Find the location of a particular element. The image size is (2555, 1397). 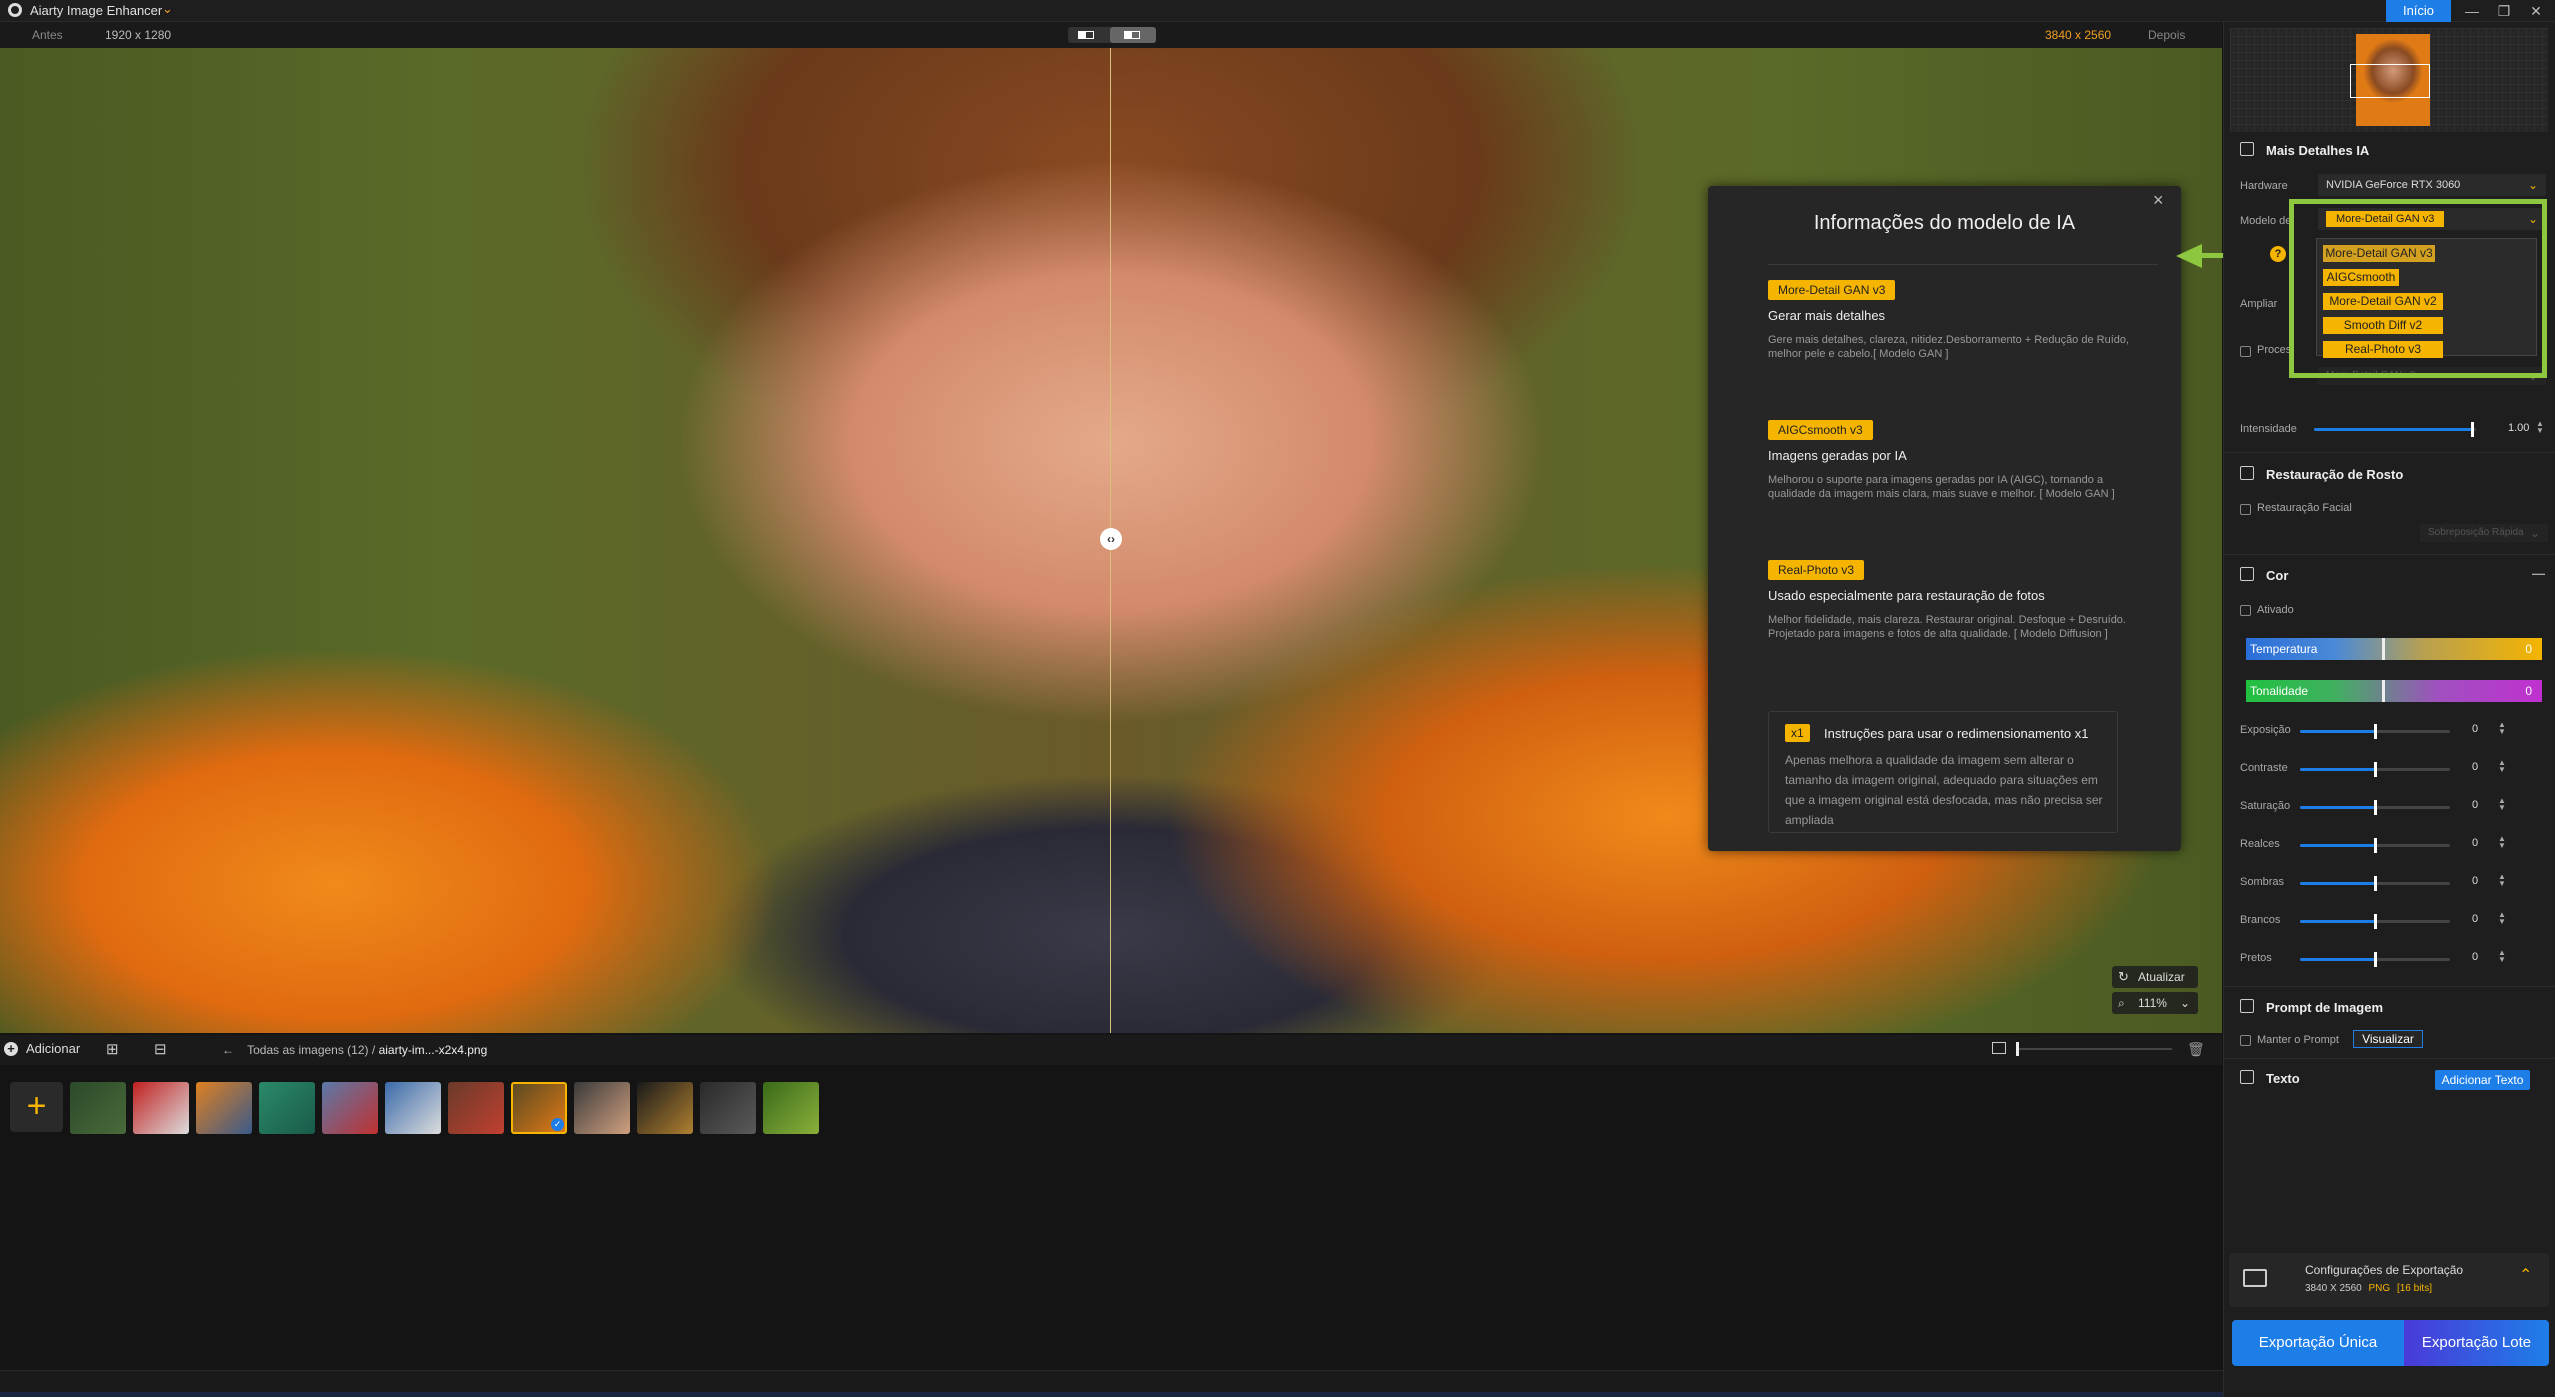

add-text-button: Adicionar Texto is located at coordinates (2482, 1080).